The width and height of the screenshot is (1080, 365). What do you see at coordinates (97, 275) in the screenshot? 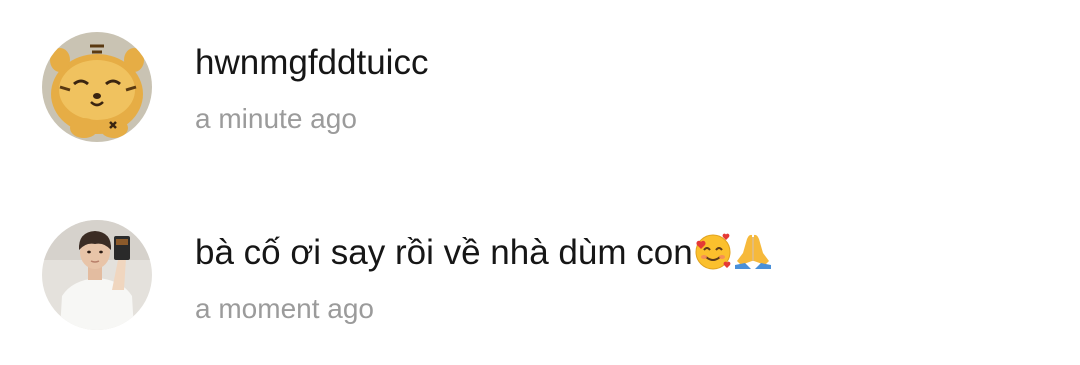
I see `person-avatar-icon` at bounding box center [97, 275].